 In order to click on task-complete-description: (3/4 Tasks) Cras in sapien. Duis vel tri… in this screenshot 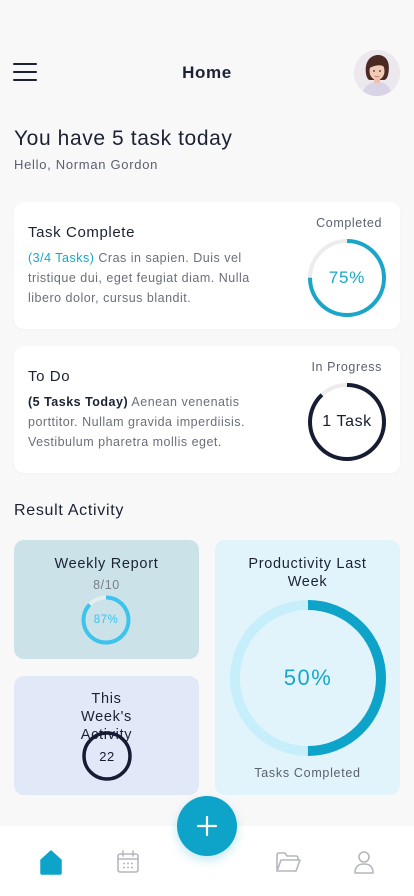, I will do `click(157, 278)`.